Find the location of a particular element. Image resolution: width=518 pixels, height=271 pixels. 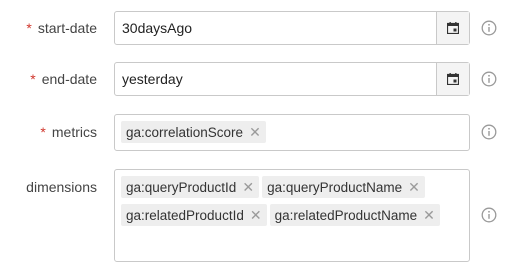

start-date-calendar-button is located at coordinates (452, 28).